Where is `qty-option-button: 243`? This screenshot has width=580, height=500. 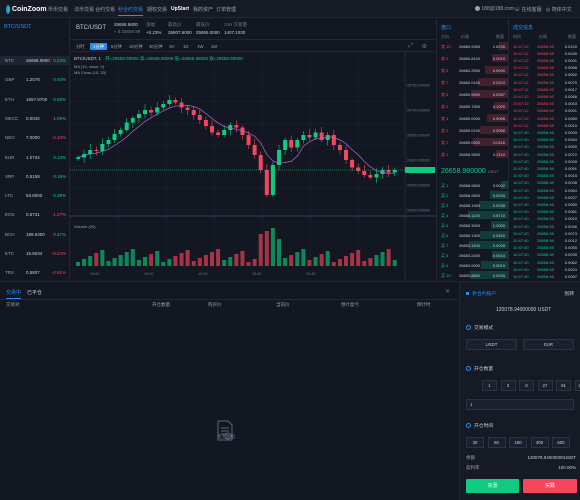
qty-option-button: 243 is located at coordinates (577, 385).